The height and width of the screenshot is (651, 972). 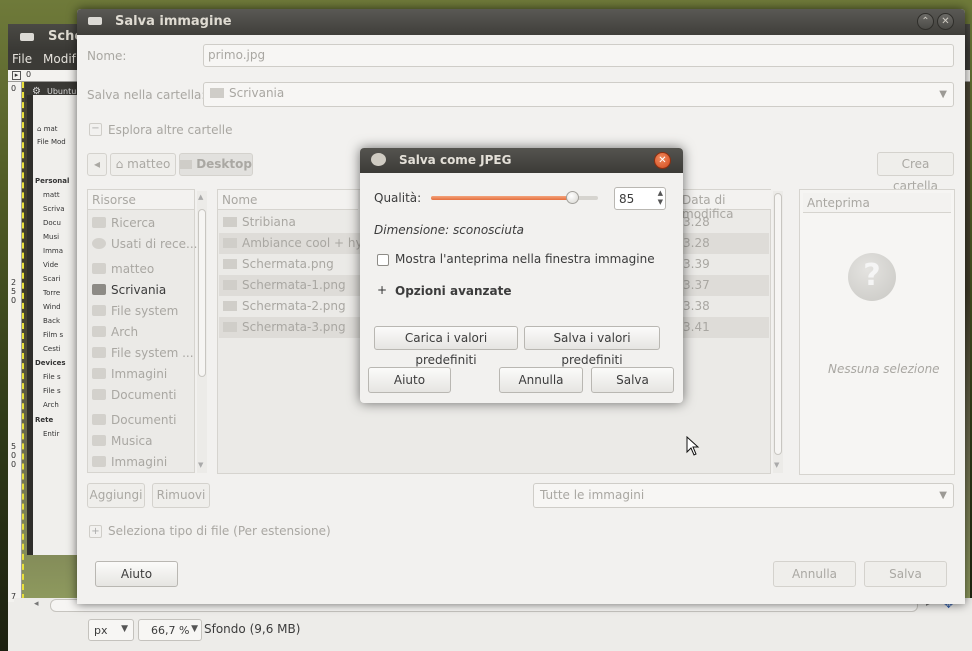 What do you see at coordinates (52, 349) in the screenshot?
I see `inner-item: Cesti` at bounding box center [52, 349].